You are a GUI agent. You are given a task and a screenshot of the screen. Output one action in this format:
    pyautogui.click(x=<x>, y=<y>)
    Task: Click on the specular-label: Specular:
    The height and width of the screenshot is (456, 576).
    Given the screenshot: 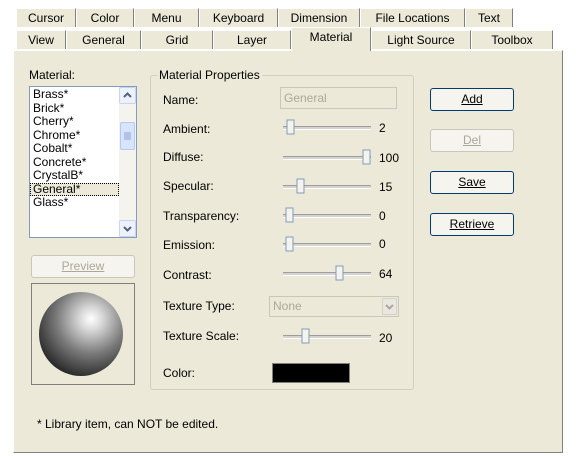 What is the action you would take?
    pyautogui.click(x=188, y=186)
    